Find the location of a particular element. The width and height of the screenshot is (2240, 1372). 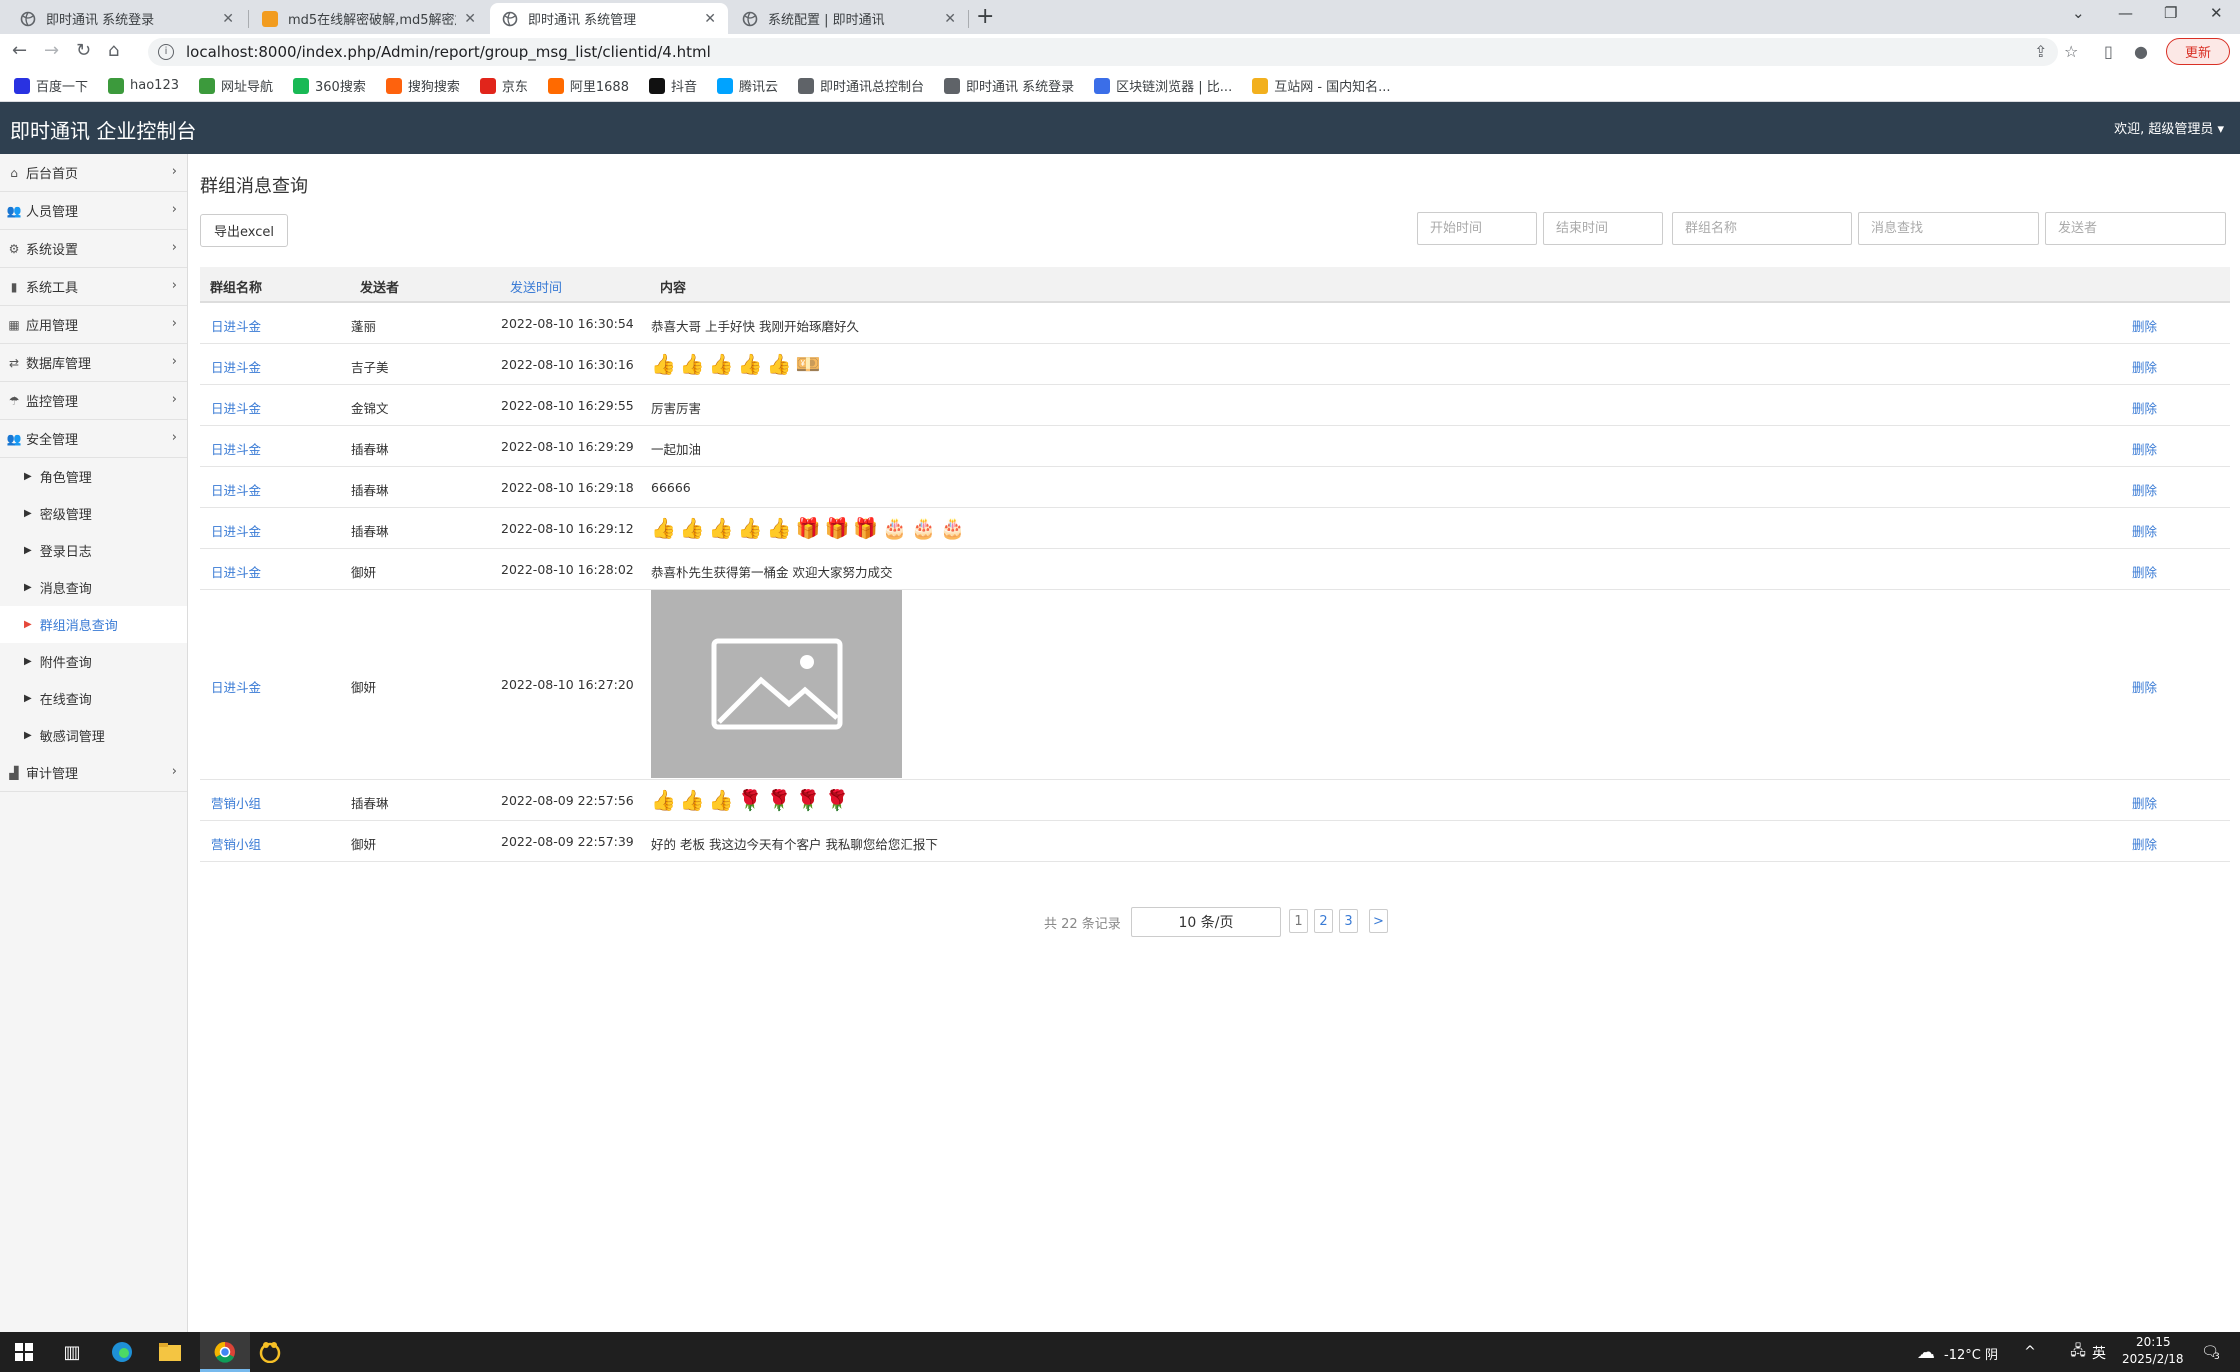

sidebar-subitem: ▶ 群组消息查询 is located at coordinates (93, 624).